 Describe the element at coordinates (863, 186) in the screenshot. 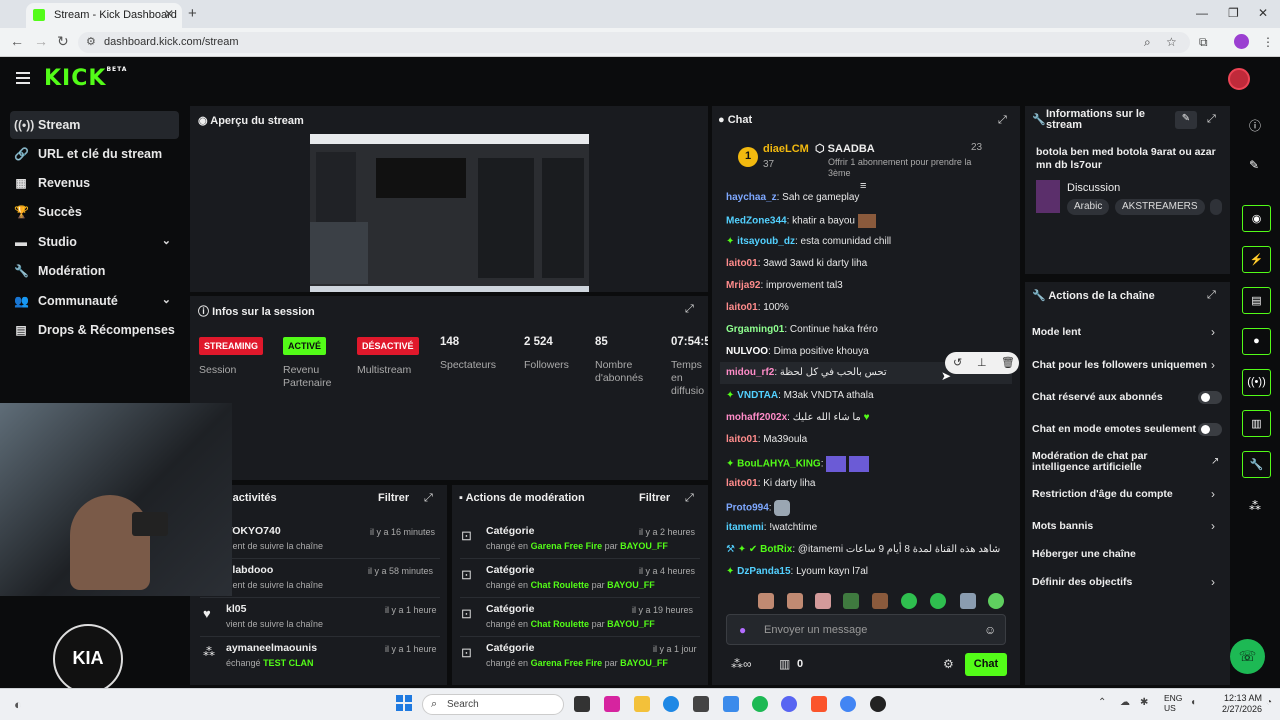

I see `collapse-pinned-icon: ≡` at that location.